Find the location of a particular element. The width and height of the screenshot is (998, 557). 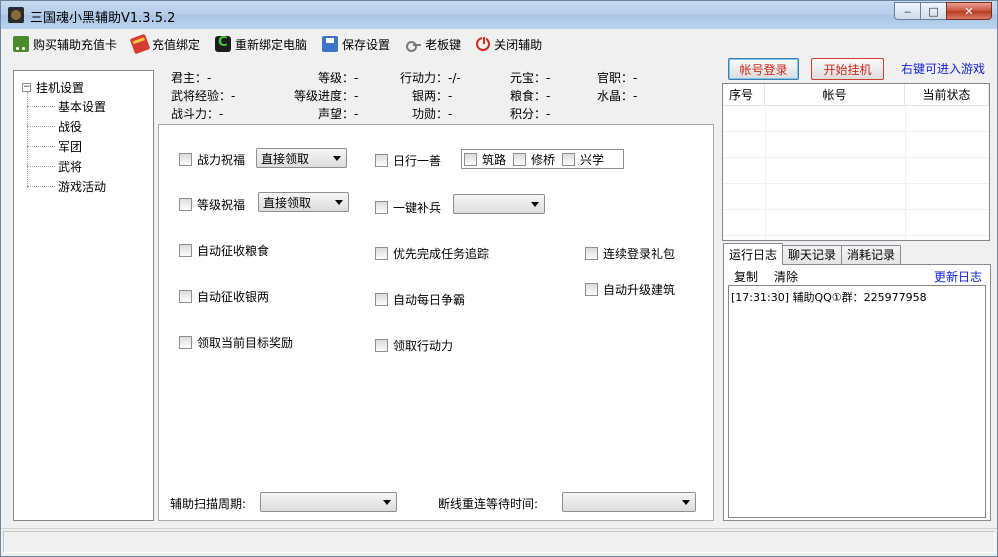

save-settings-label: 保存设置 is located at coordinates (366, 44).